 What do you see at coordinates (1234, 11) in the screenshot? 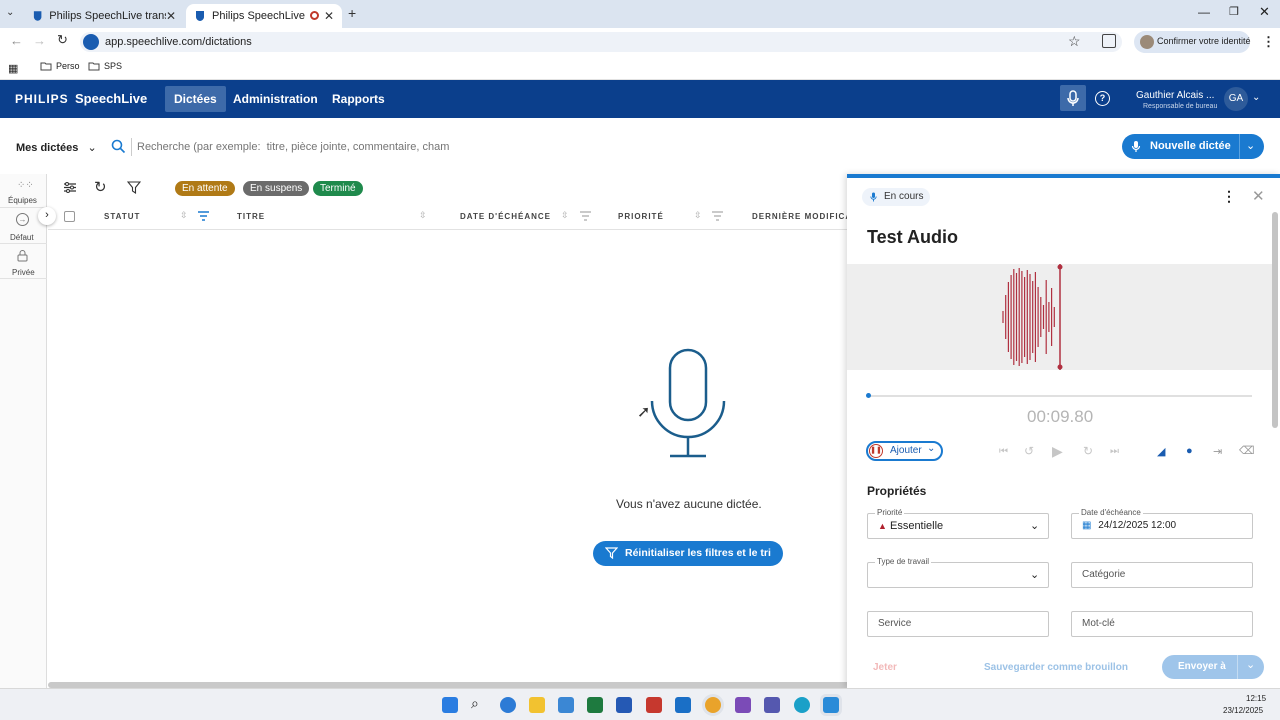
I see `restore-icon: ❐` at bounding box center [1234, 11].